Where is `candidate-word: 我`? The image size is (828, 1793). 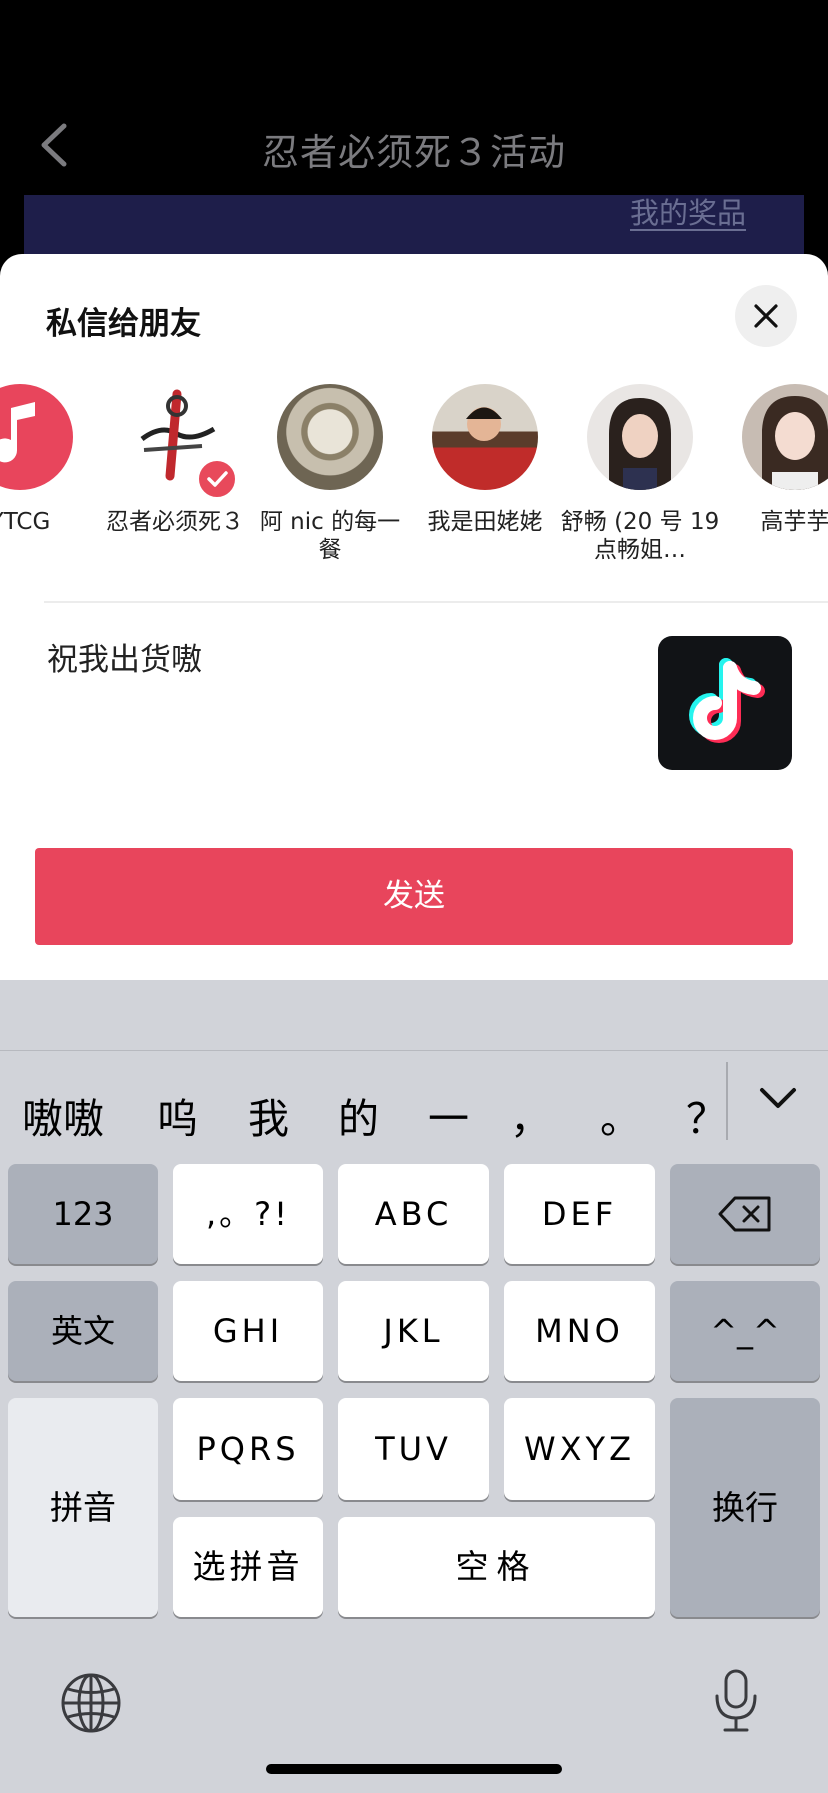 candidate-word: 我 is located at coordinates (268, 1115).